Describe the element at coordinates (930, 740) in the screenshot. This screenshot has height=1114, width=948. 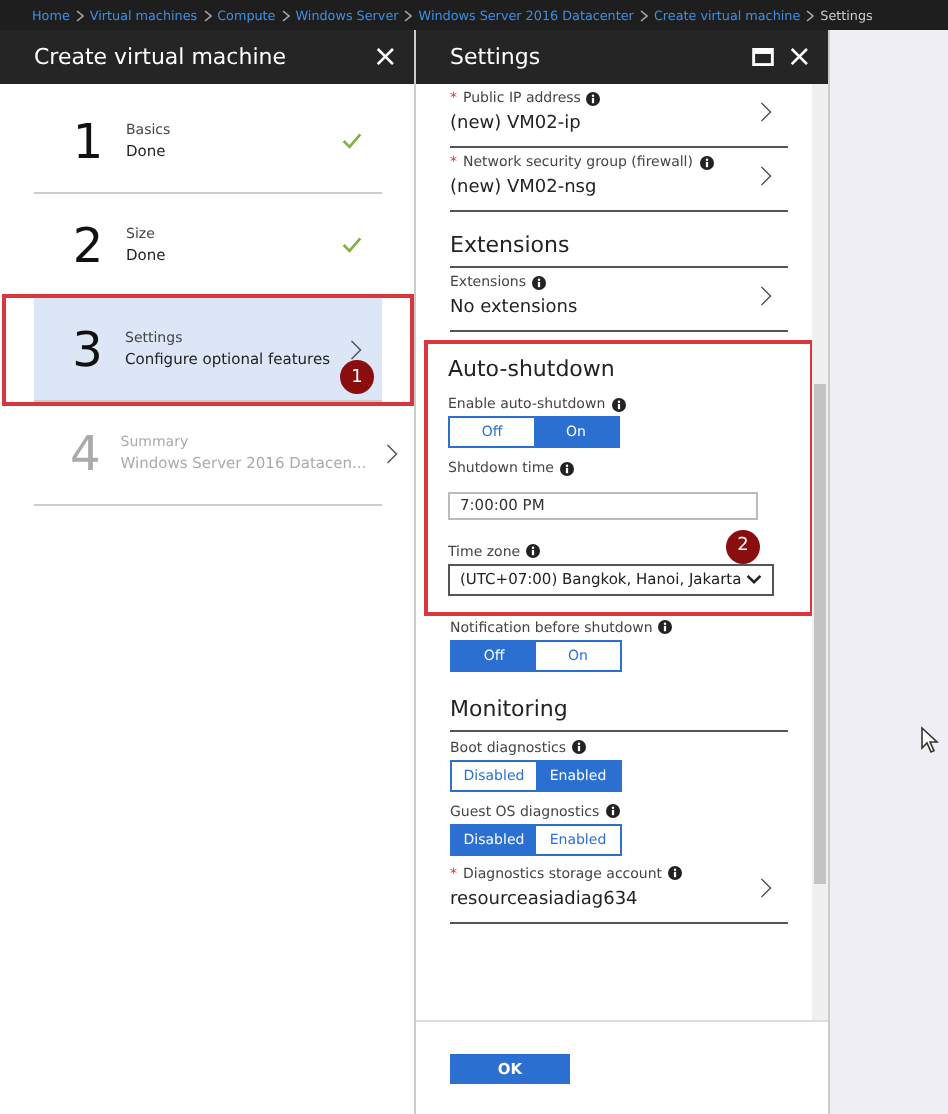
I see `cursor-icon` at that location.